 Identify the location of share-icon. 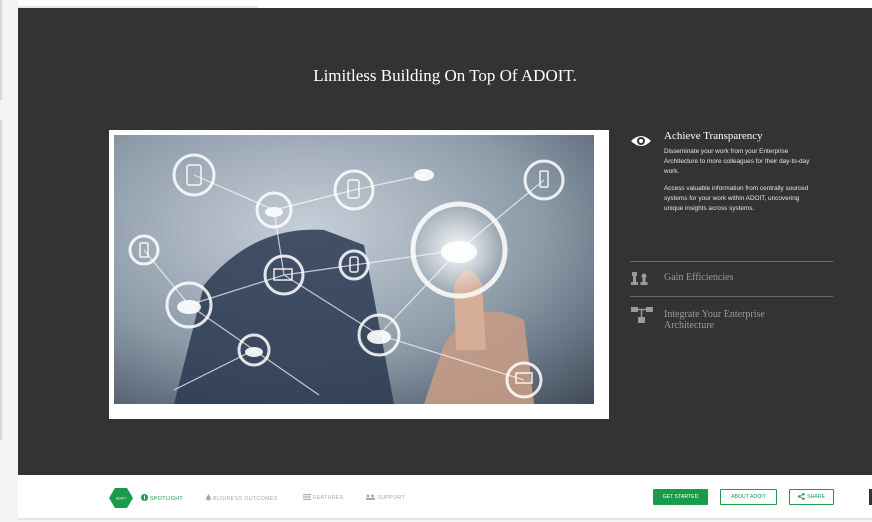
(801, 497).